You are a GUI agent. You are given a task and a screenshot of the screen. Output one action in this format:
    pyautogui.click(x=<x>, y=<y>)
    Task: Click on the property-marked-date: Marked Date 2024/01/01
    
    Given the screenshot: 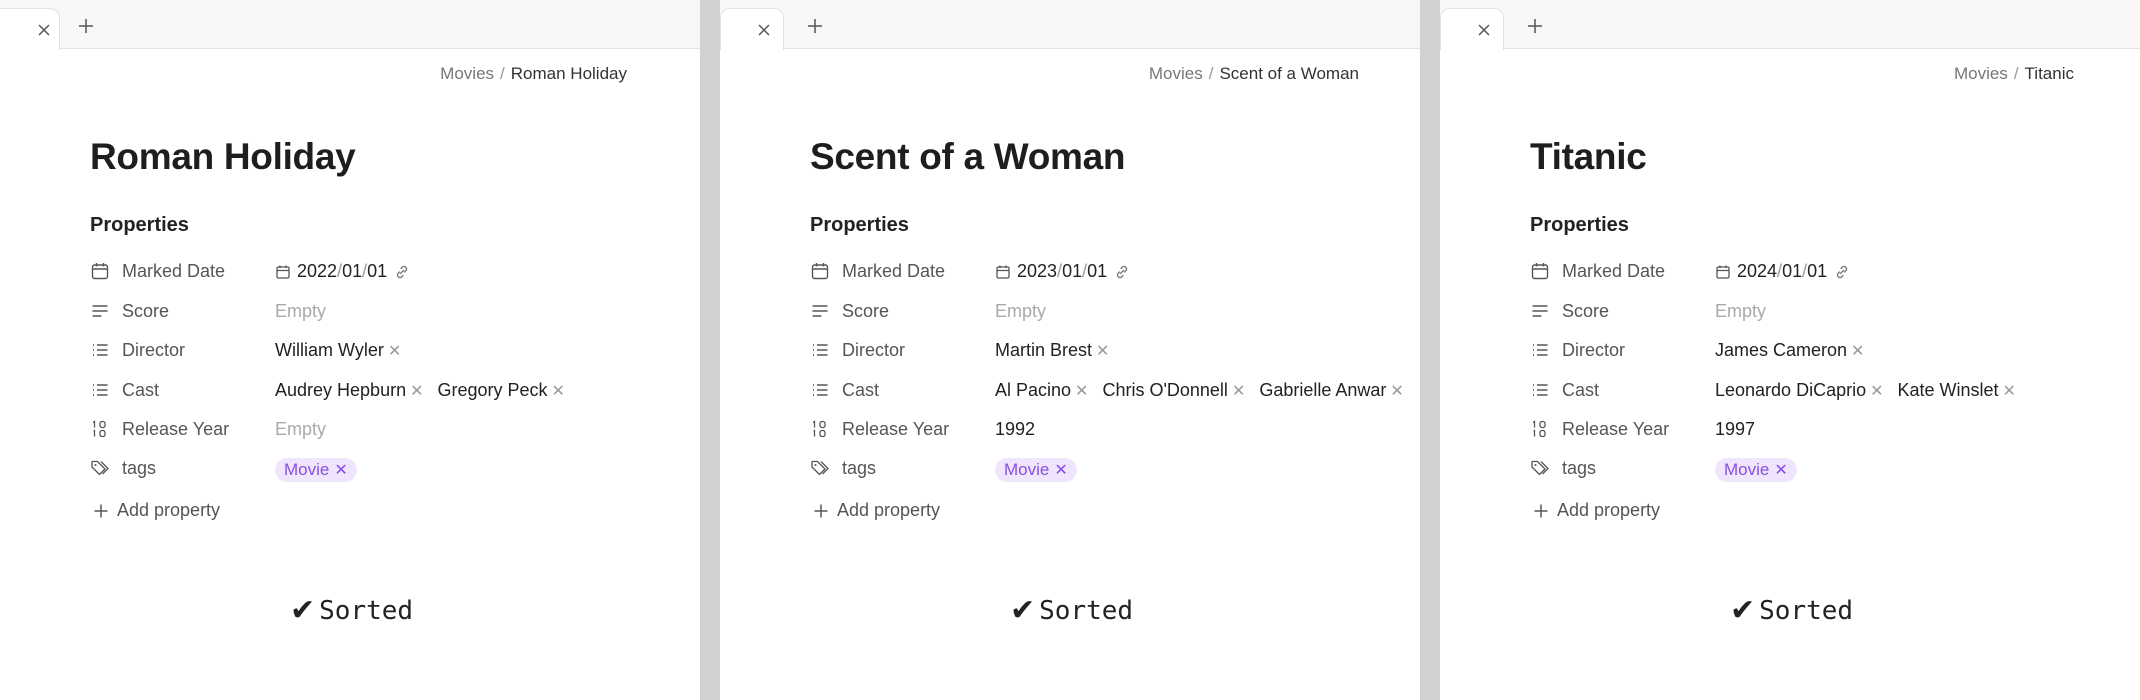 What is the action you would take?
    pyautogui.click(x=1830, y=271)
    